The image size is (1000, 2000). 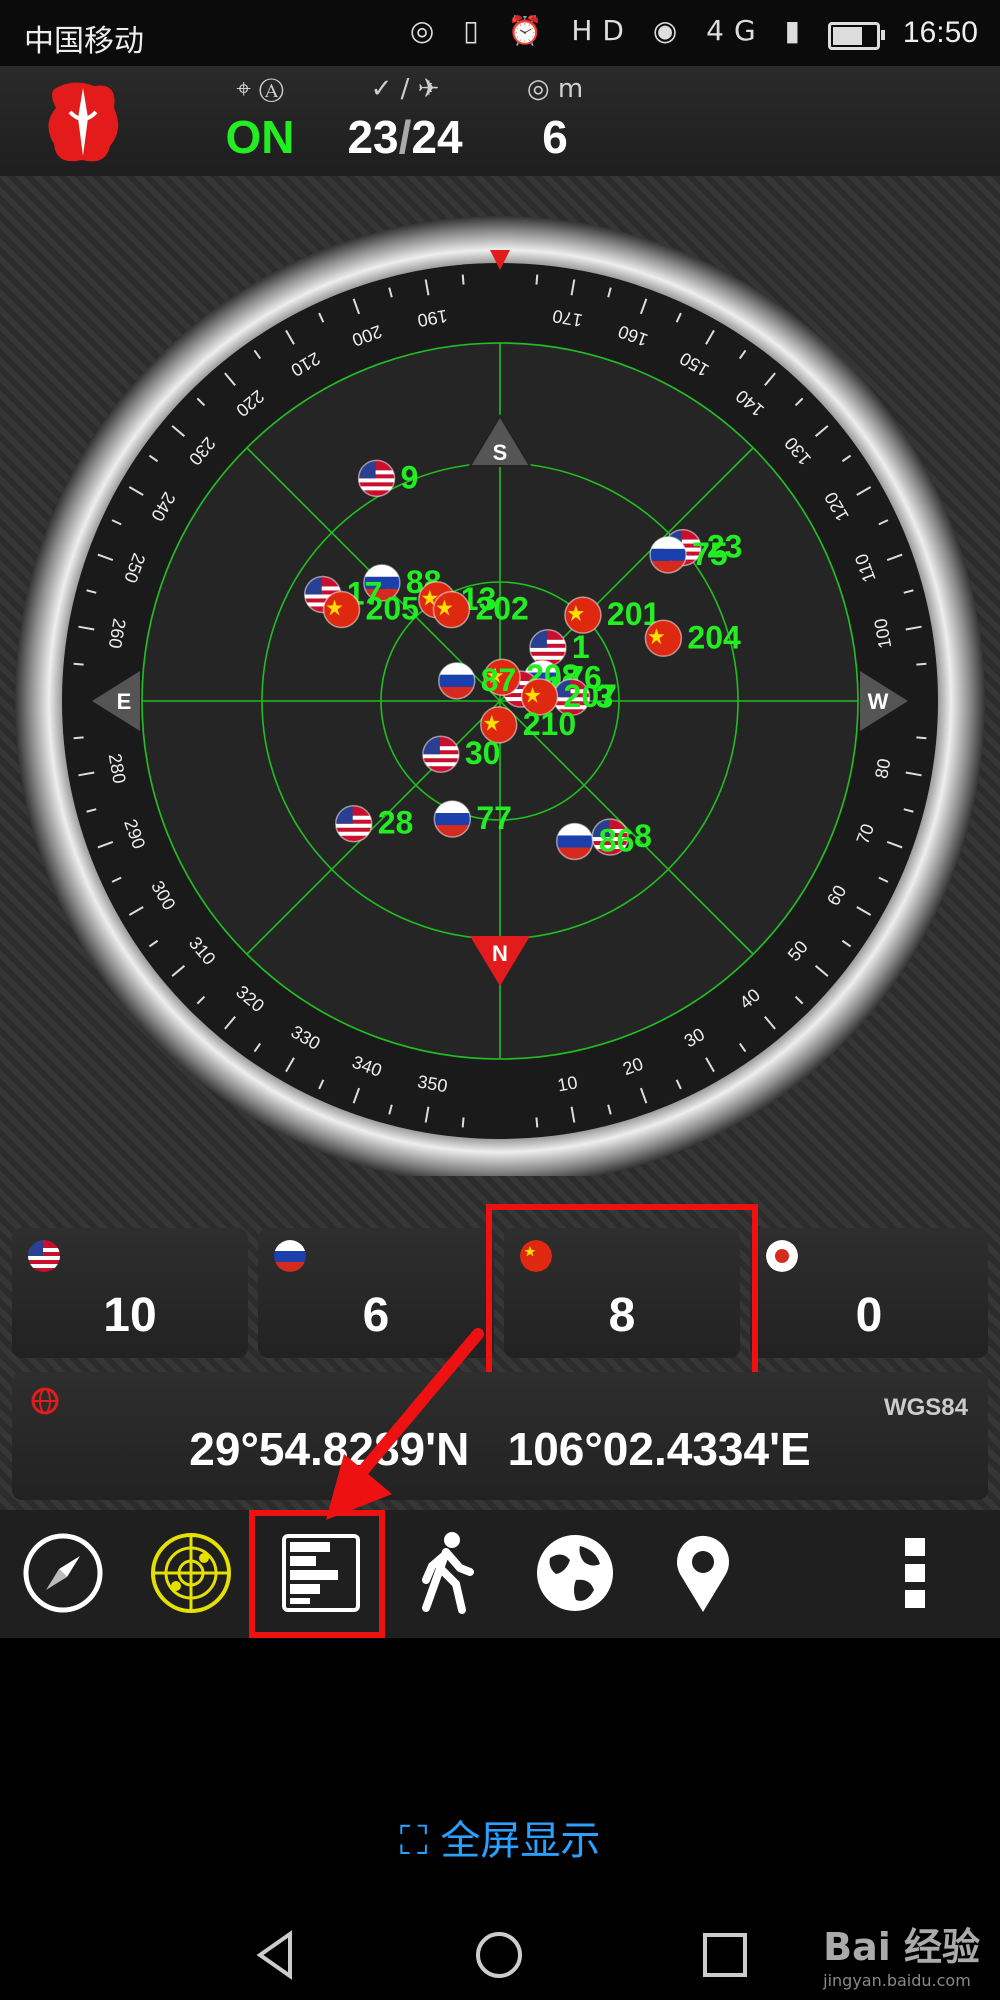 What do you see at coordinates (499, 1955) in the screenshot?
I see `home-icon` at bounding box center [499, 1955].